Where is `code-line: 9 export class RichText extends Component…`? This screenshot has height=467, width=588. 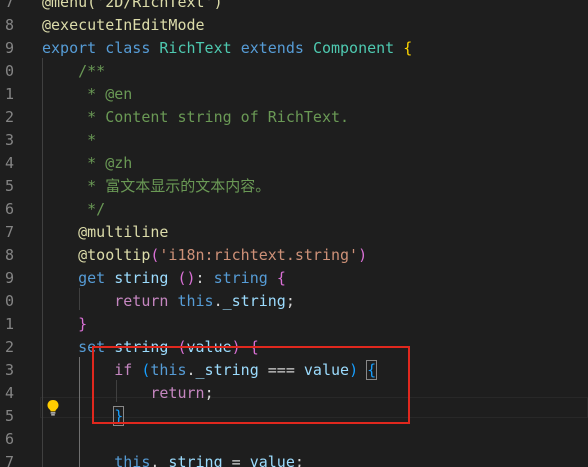 code-line: 9 export class RichText extends Component… is located at coordinates (294, 48).